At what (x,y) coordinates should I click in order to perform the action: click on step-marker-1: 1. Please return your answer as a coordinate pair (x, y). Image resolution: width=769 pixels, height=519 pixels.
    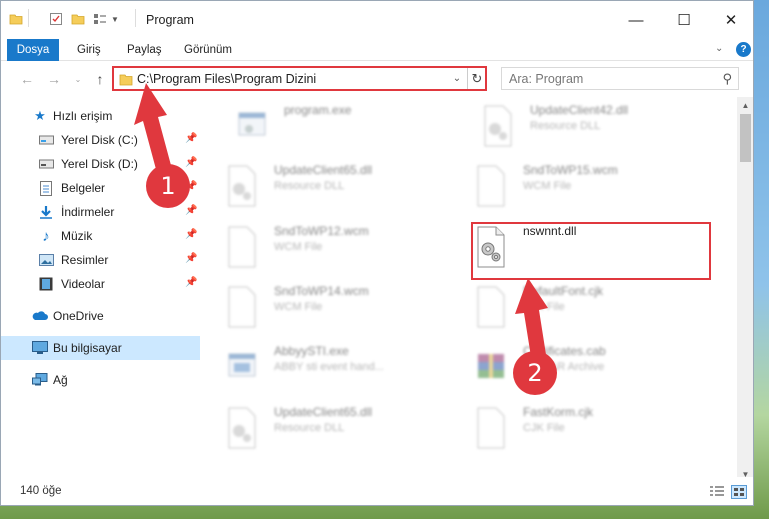
    Looking at the image, I should click on (168, 186).